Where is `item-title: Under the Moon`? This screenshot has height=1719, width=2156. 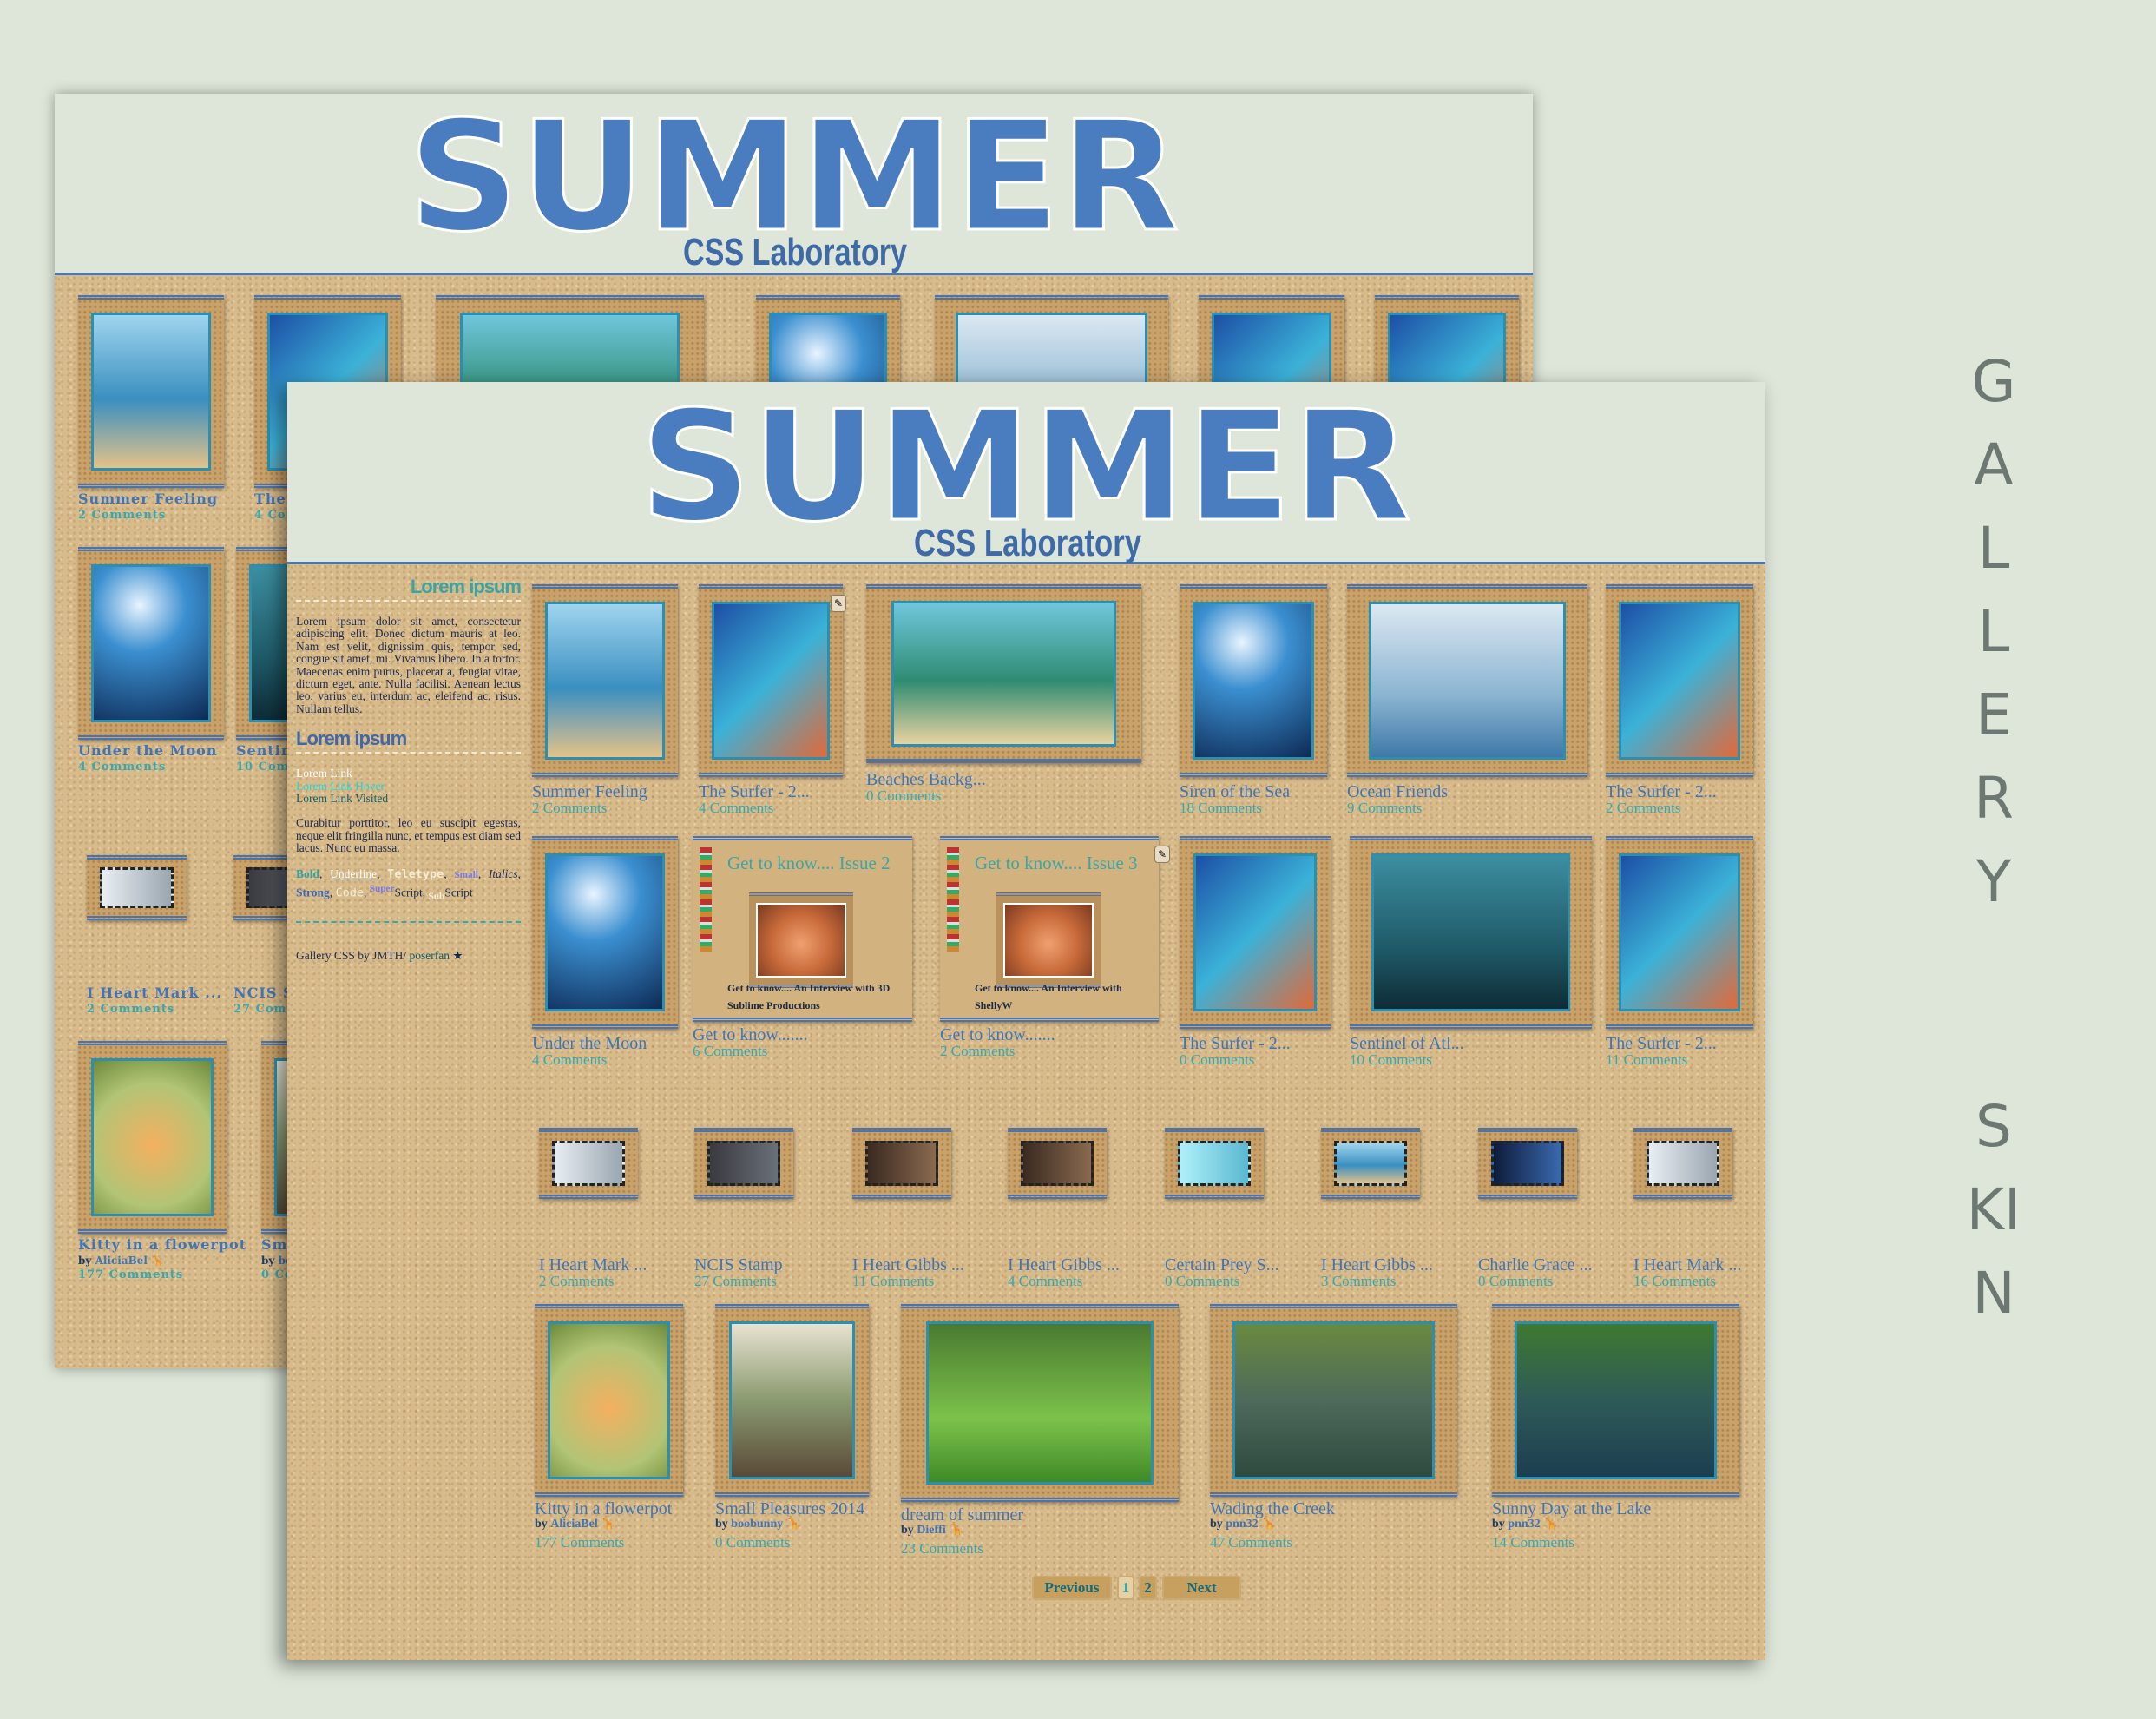 item-title: Under the Moon is located at coordinates (147, 751).